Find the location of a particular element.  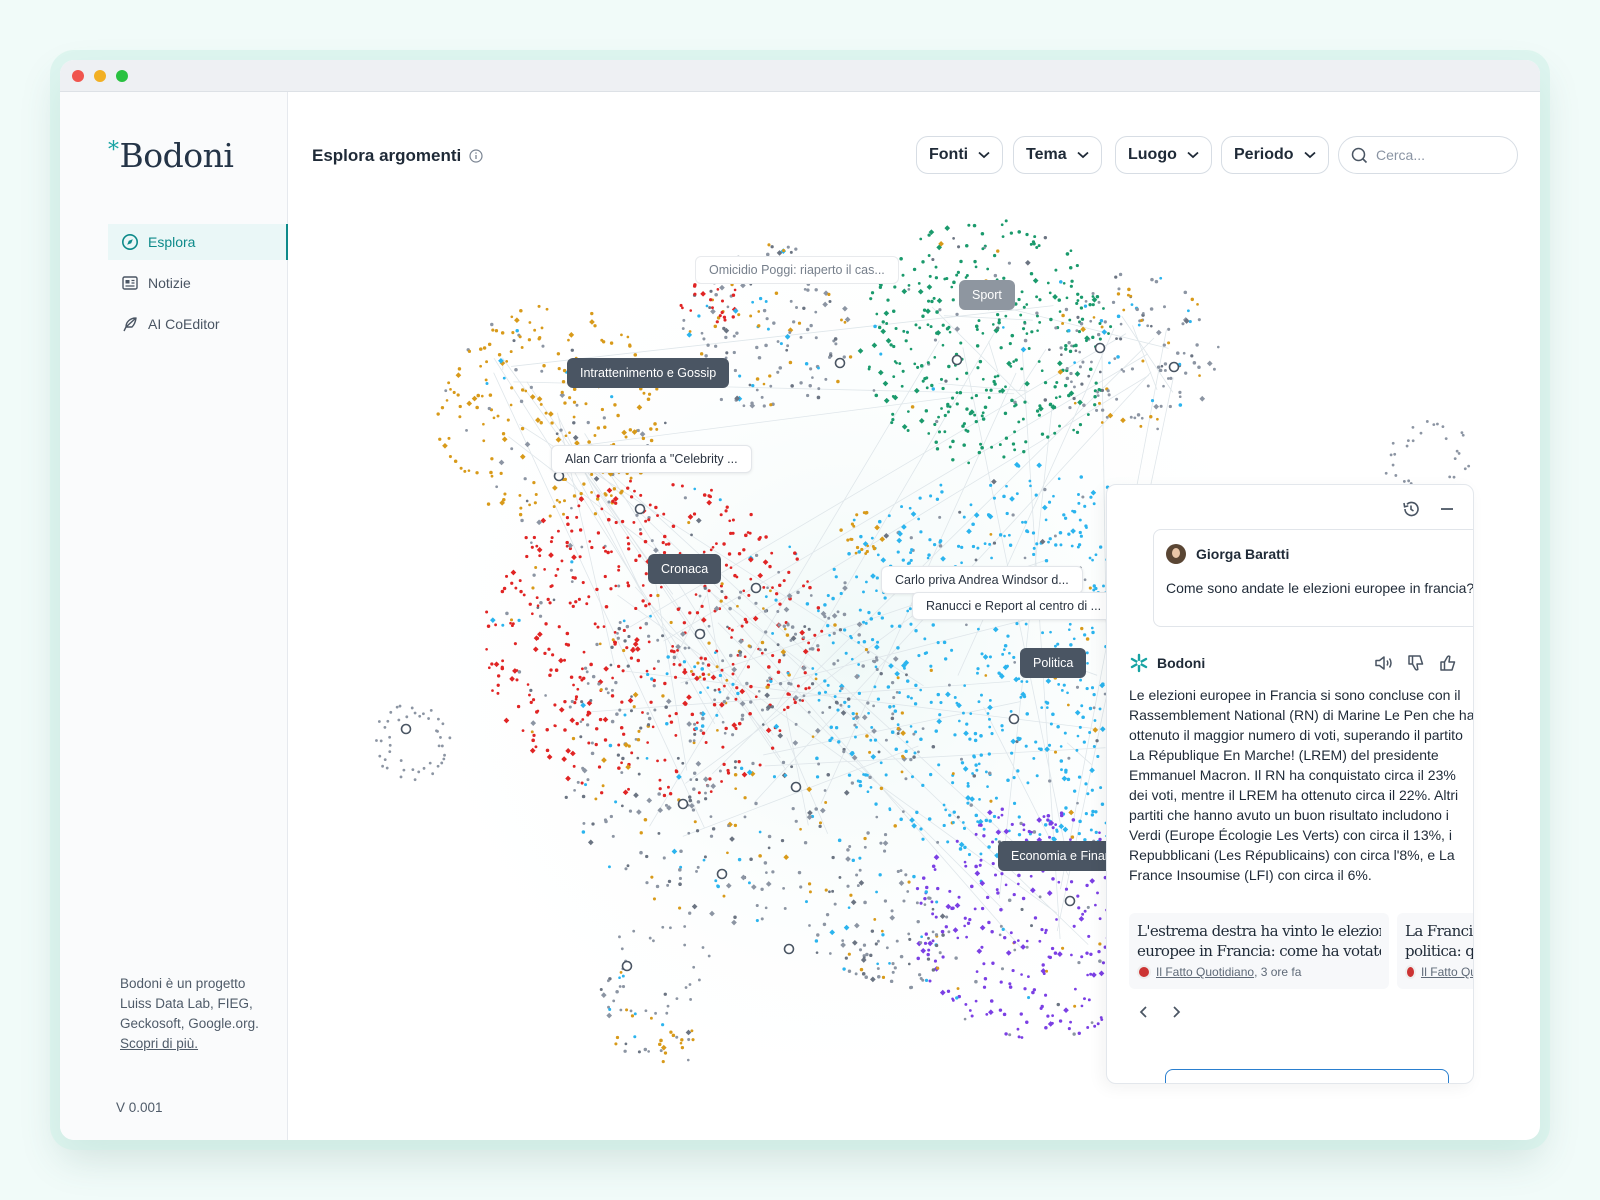

speaker-icon is located at coordinates (1384, 663).